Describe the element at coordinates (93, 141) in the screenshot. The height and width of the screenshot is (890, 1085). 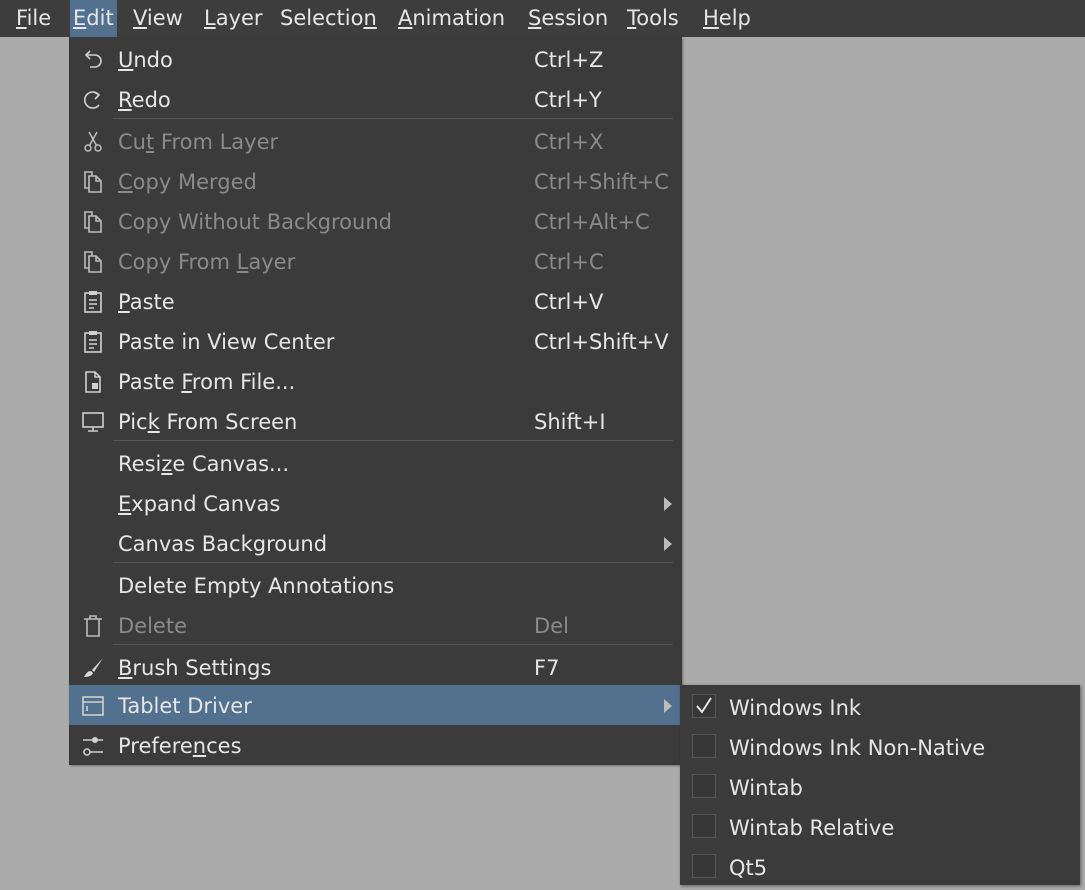
I see `scissors-icon` at that location.